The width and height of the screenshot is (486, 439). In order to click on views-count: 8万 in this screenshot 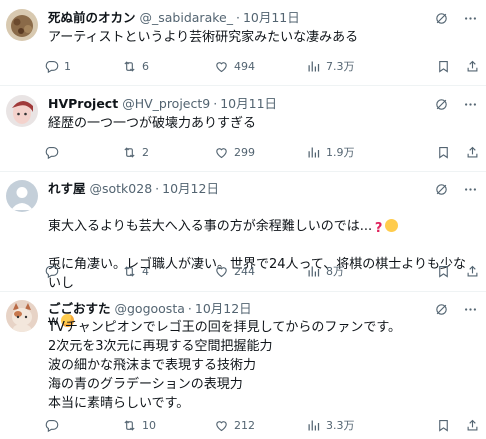, I will do `click(335, 271)`.